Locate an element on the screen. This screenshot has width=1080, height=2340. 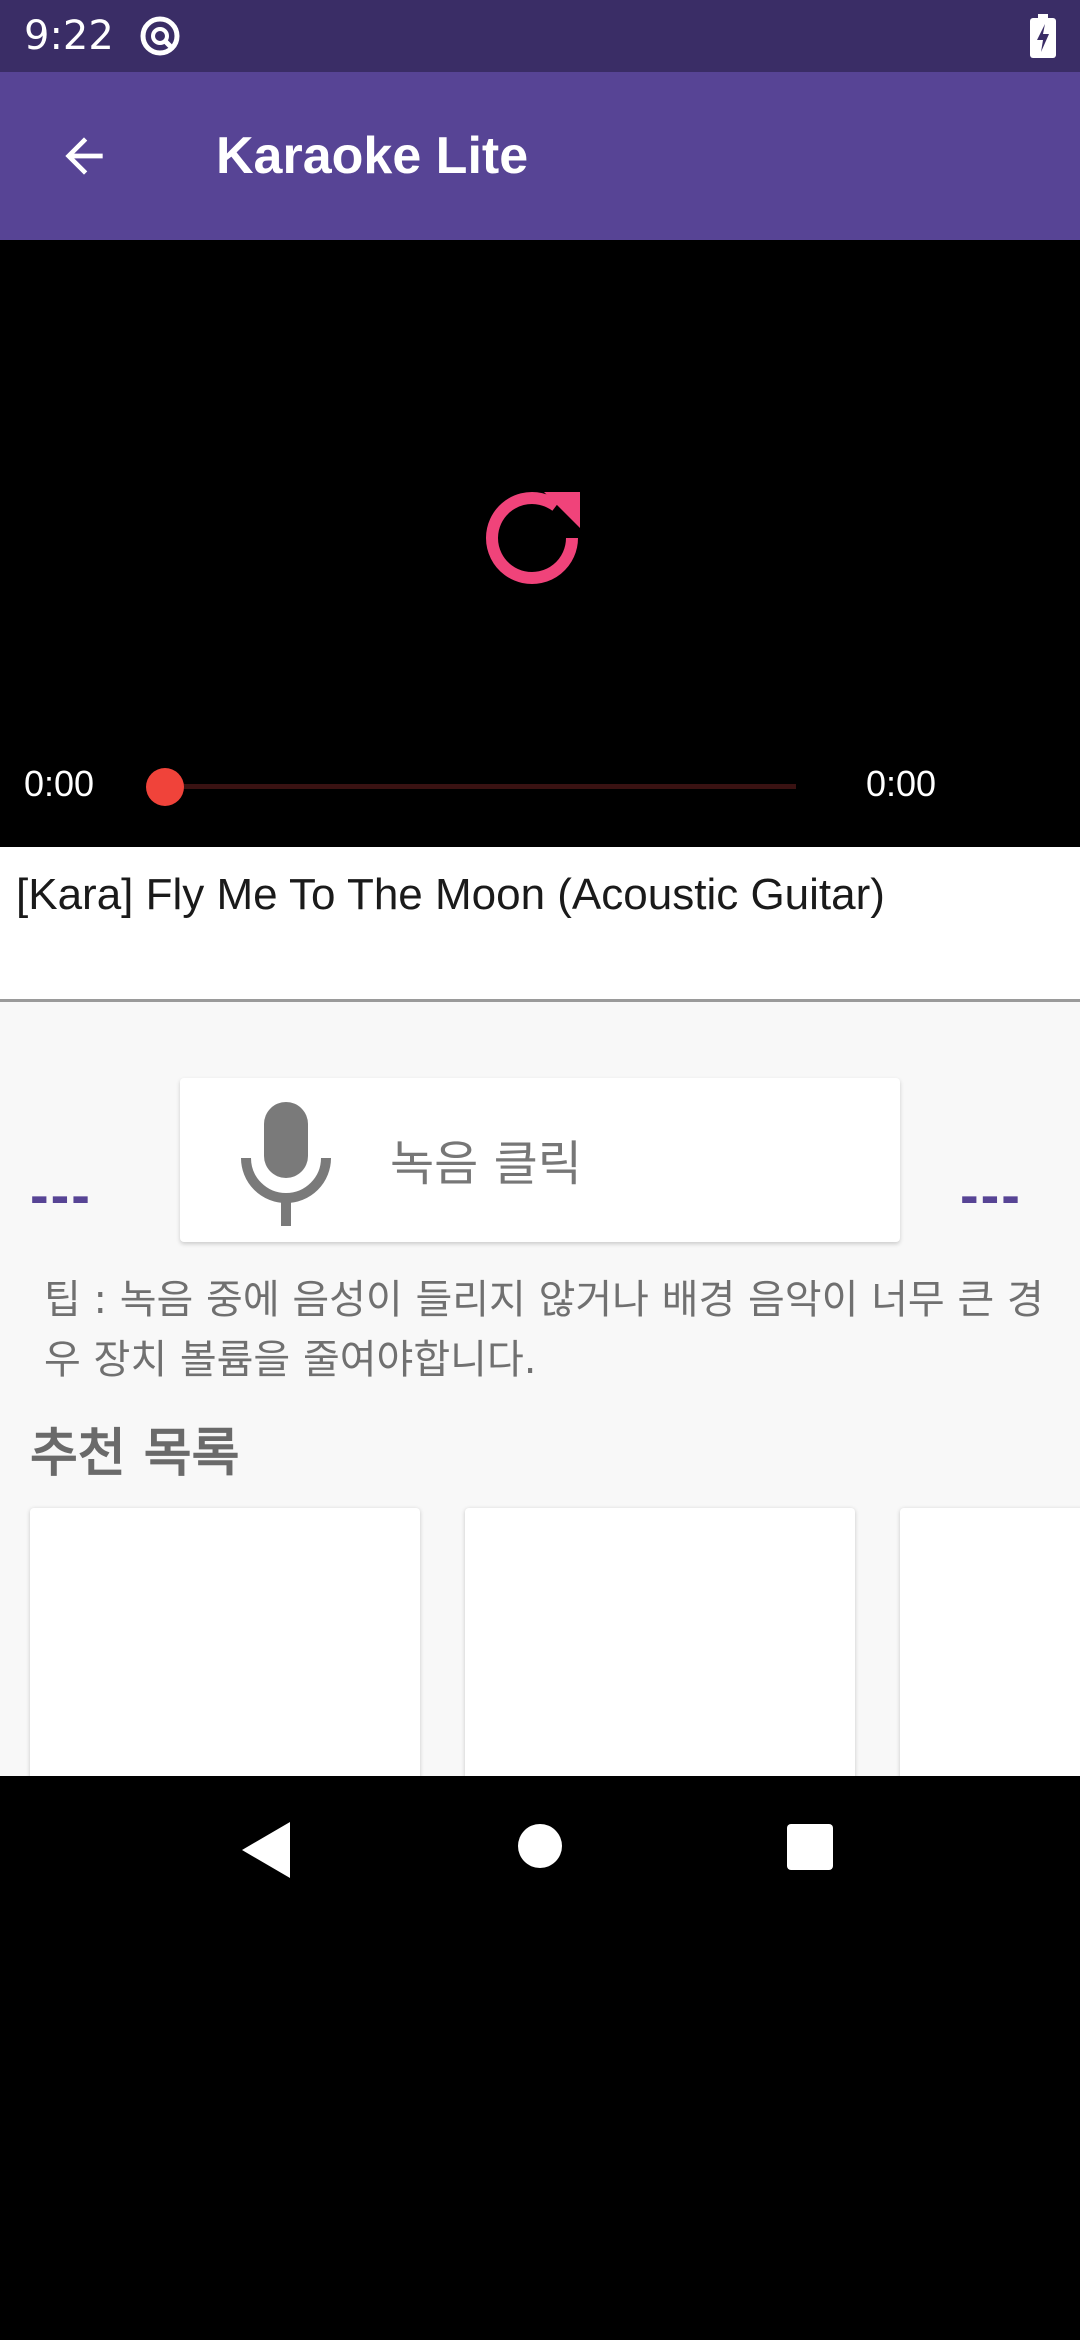
total-time: 0:00 is located at coordinates (901, 783).